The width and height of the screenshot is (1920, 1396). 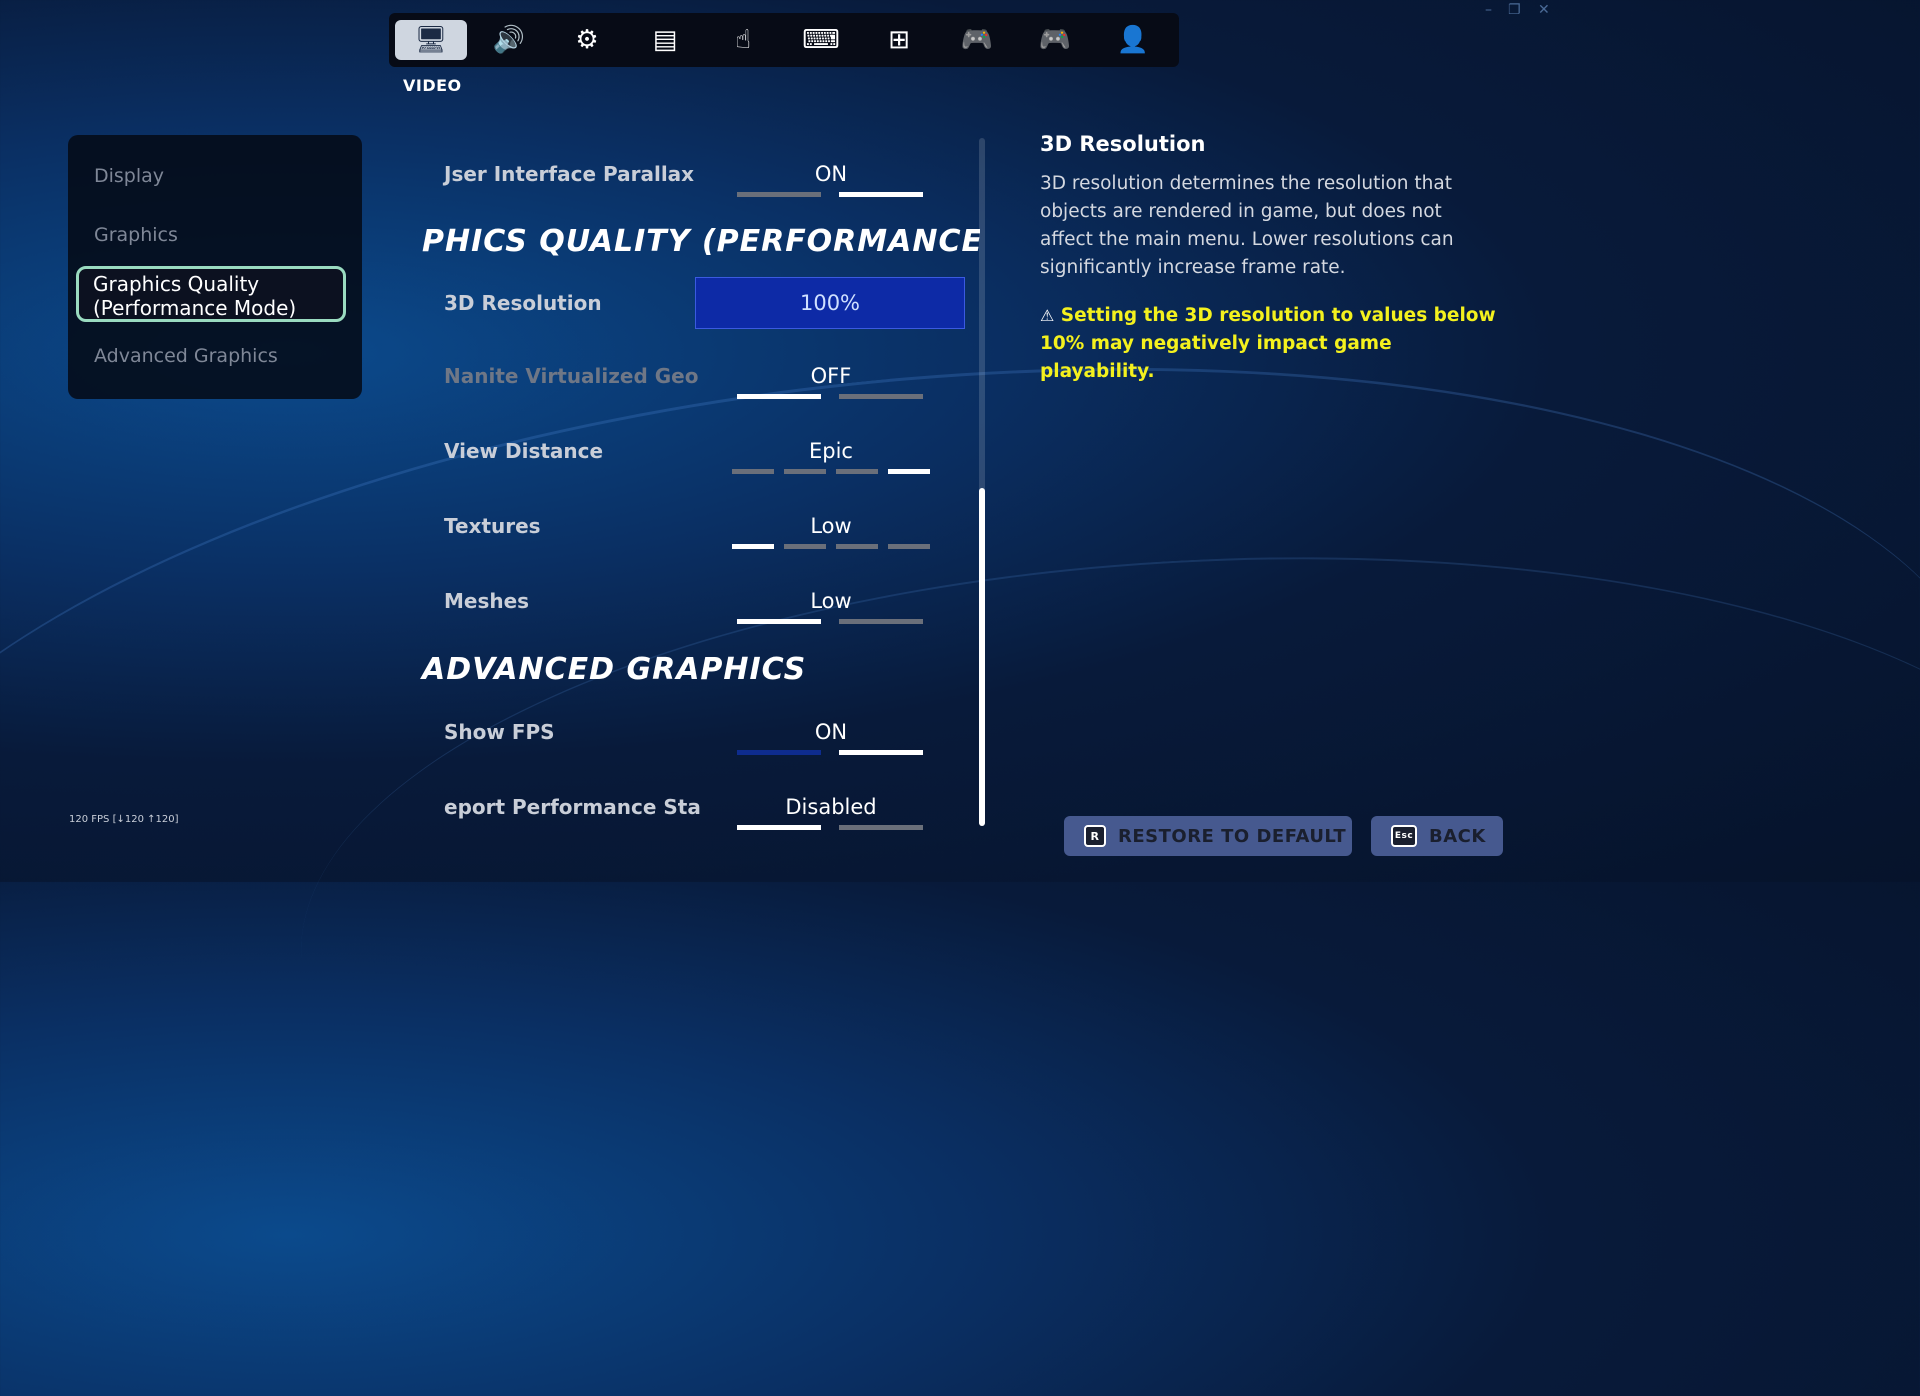 What do you see at coordinates (524, 451) in the screenshot?
I see `setting-label: View Distance` at bounding box center [524, 451].